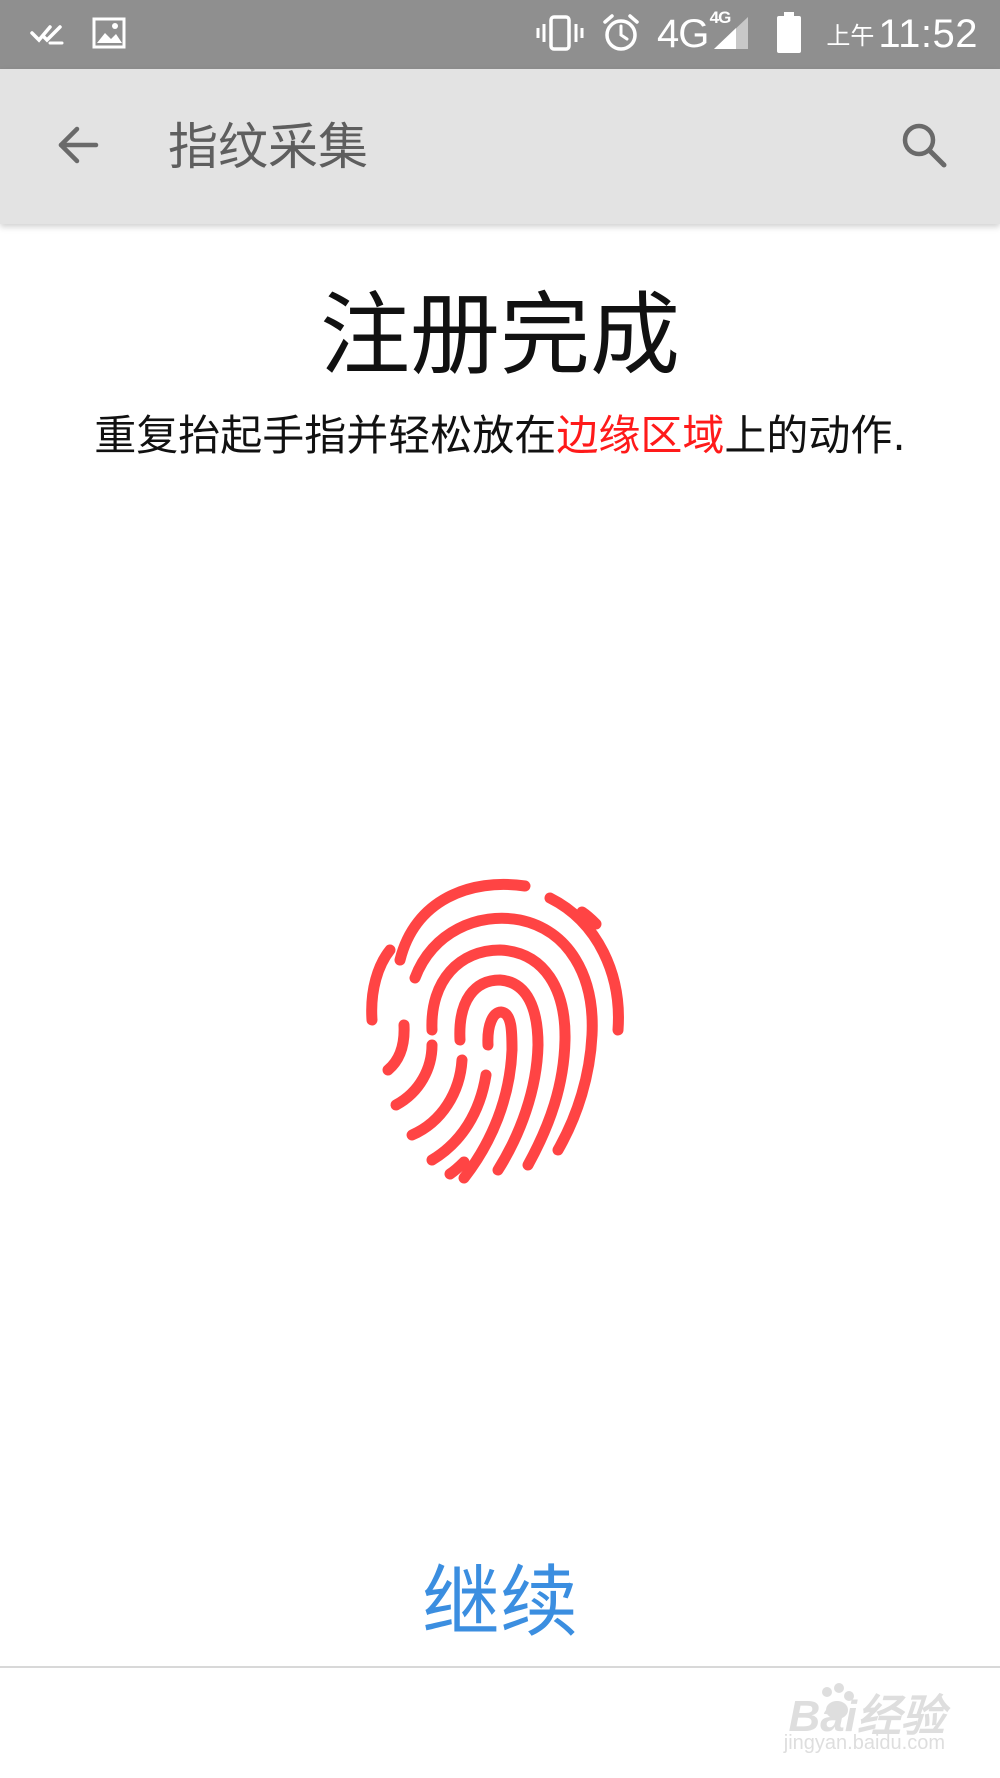 The image size is (1000, 1778). What do you see at coordinates (789, 34) in the screenshot?
I see `battery-icon` at bounding box center [789, 34].